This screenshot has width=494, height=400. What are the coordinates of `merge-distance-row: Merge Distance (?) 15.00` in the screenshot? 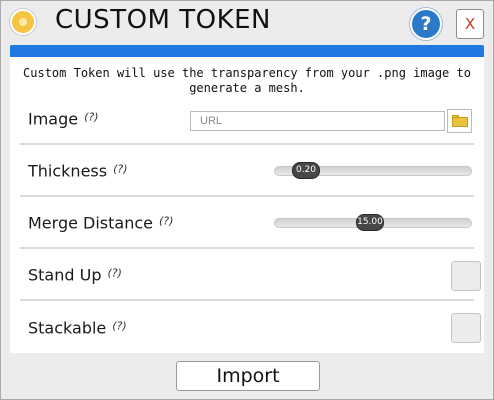 It's located at (247, 224).